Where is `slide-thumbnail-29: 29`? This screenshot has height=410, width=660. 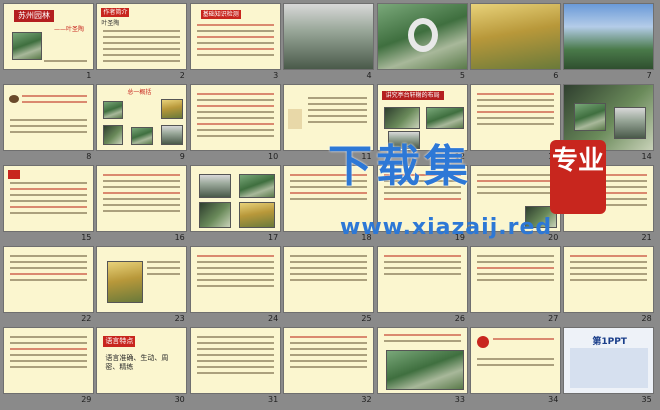
slide-thumbnail-29: 29 is located at coordinates (48, 367).